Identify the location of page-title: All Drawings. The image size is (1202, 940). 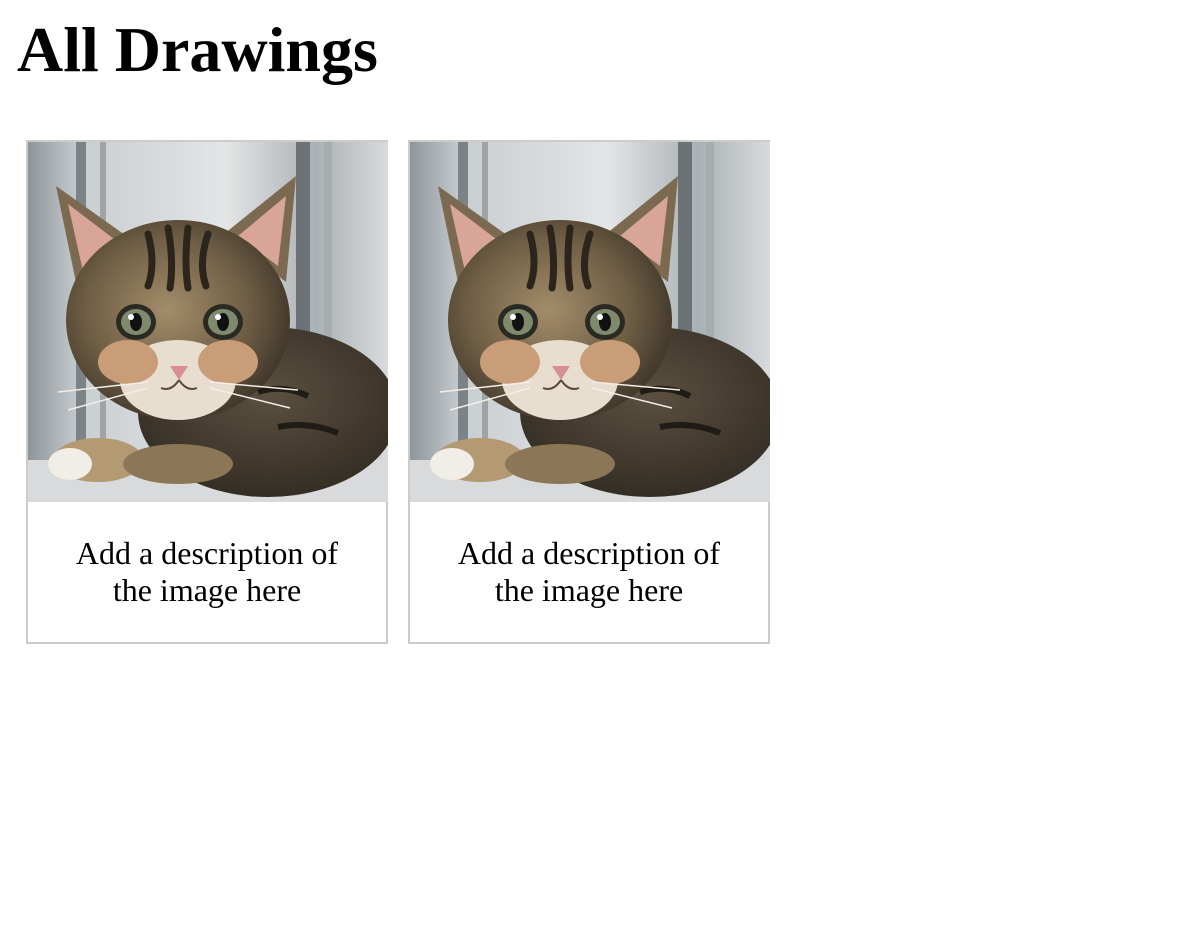
(197, 49).